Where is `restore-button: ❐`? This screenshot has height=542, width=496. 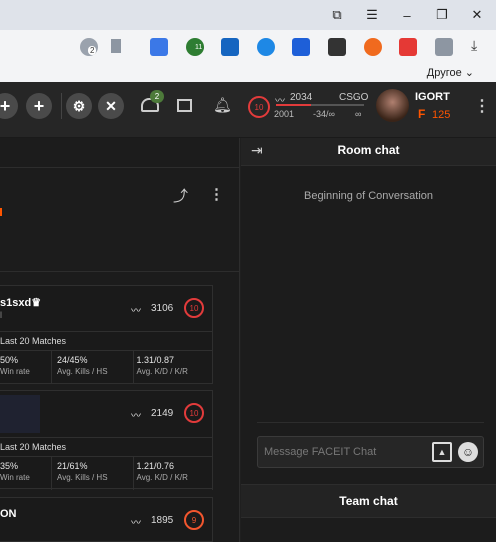 restore-button: ❐ is located at coordinates (442, 15).